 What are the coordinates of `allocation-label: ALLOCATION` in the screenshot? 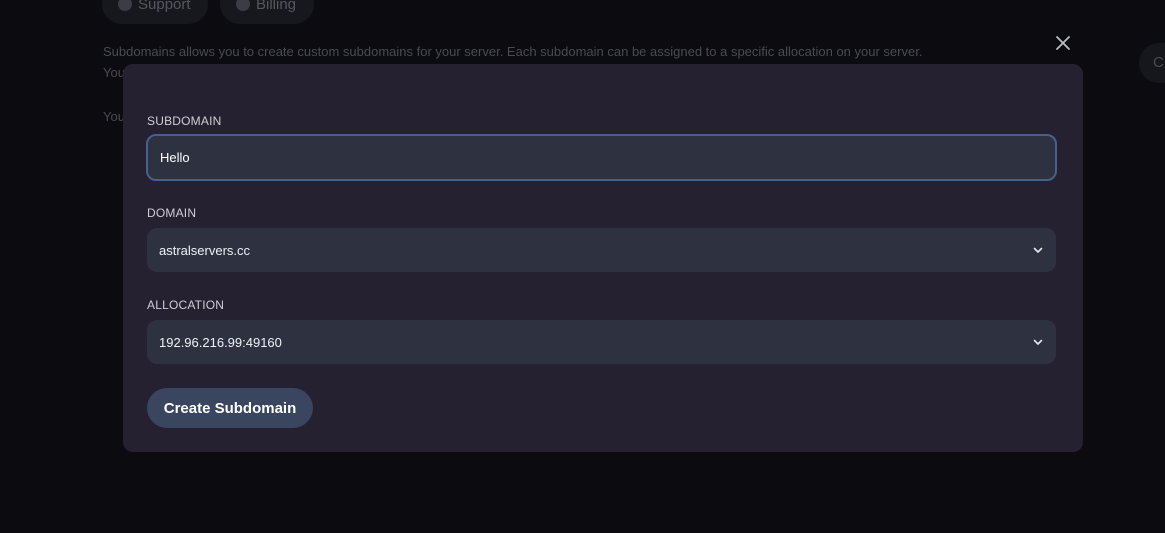 It's located at (186, 305).